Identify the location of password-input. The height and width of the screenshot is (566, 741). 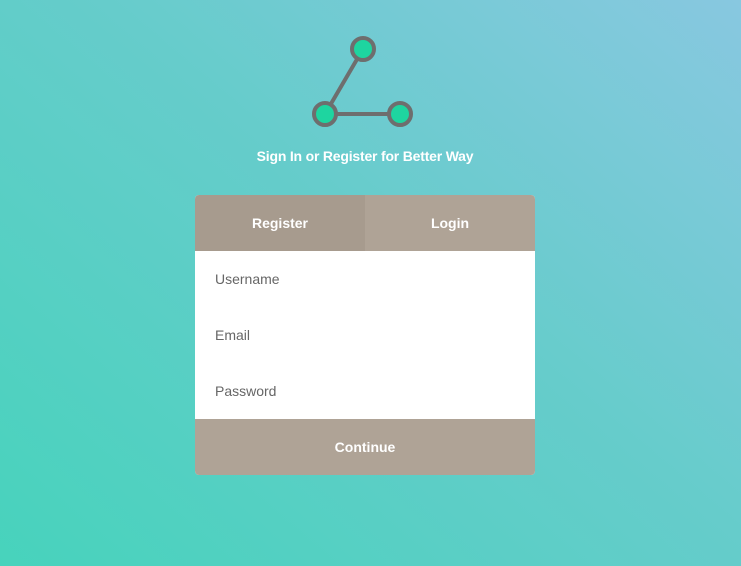
(365, 391).